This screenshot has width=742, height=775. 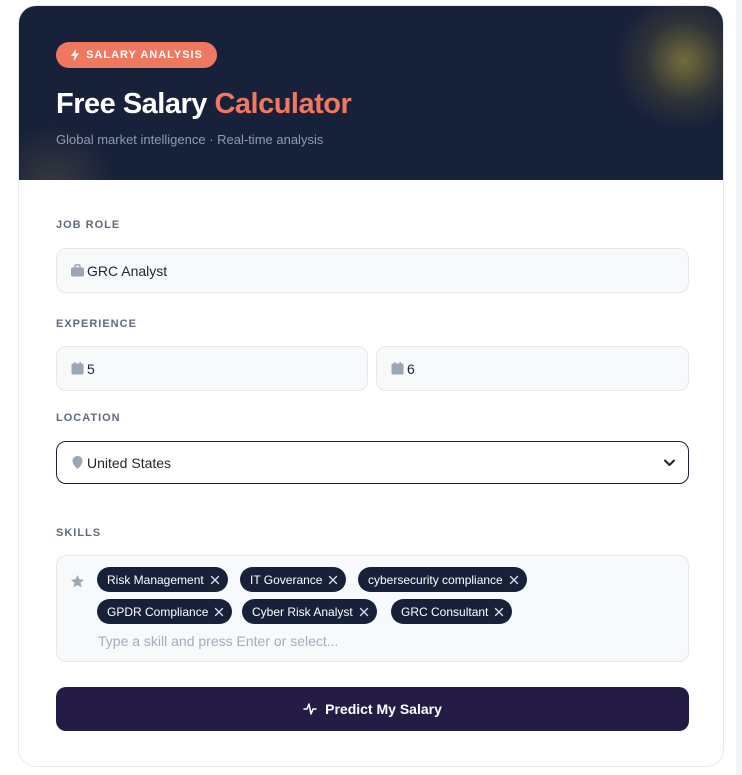 What do you see at coordinates (77, 270) in the screenshot?
I see `briefcase-icon` at bounding box center [77, 270].